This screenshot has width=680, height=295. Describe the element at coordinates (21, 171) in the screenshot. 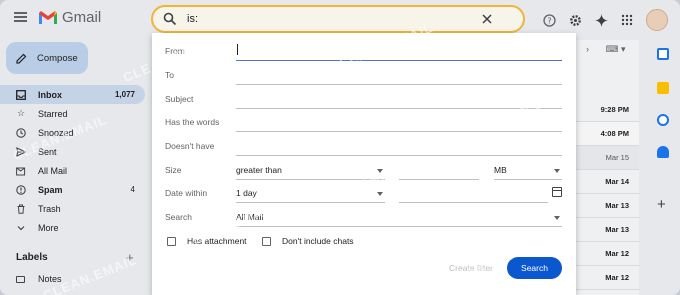

I see `all-mail-icon` at that location.